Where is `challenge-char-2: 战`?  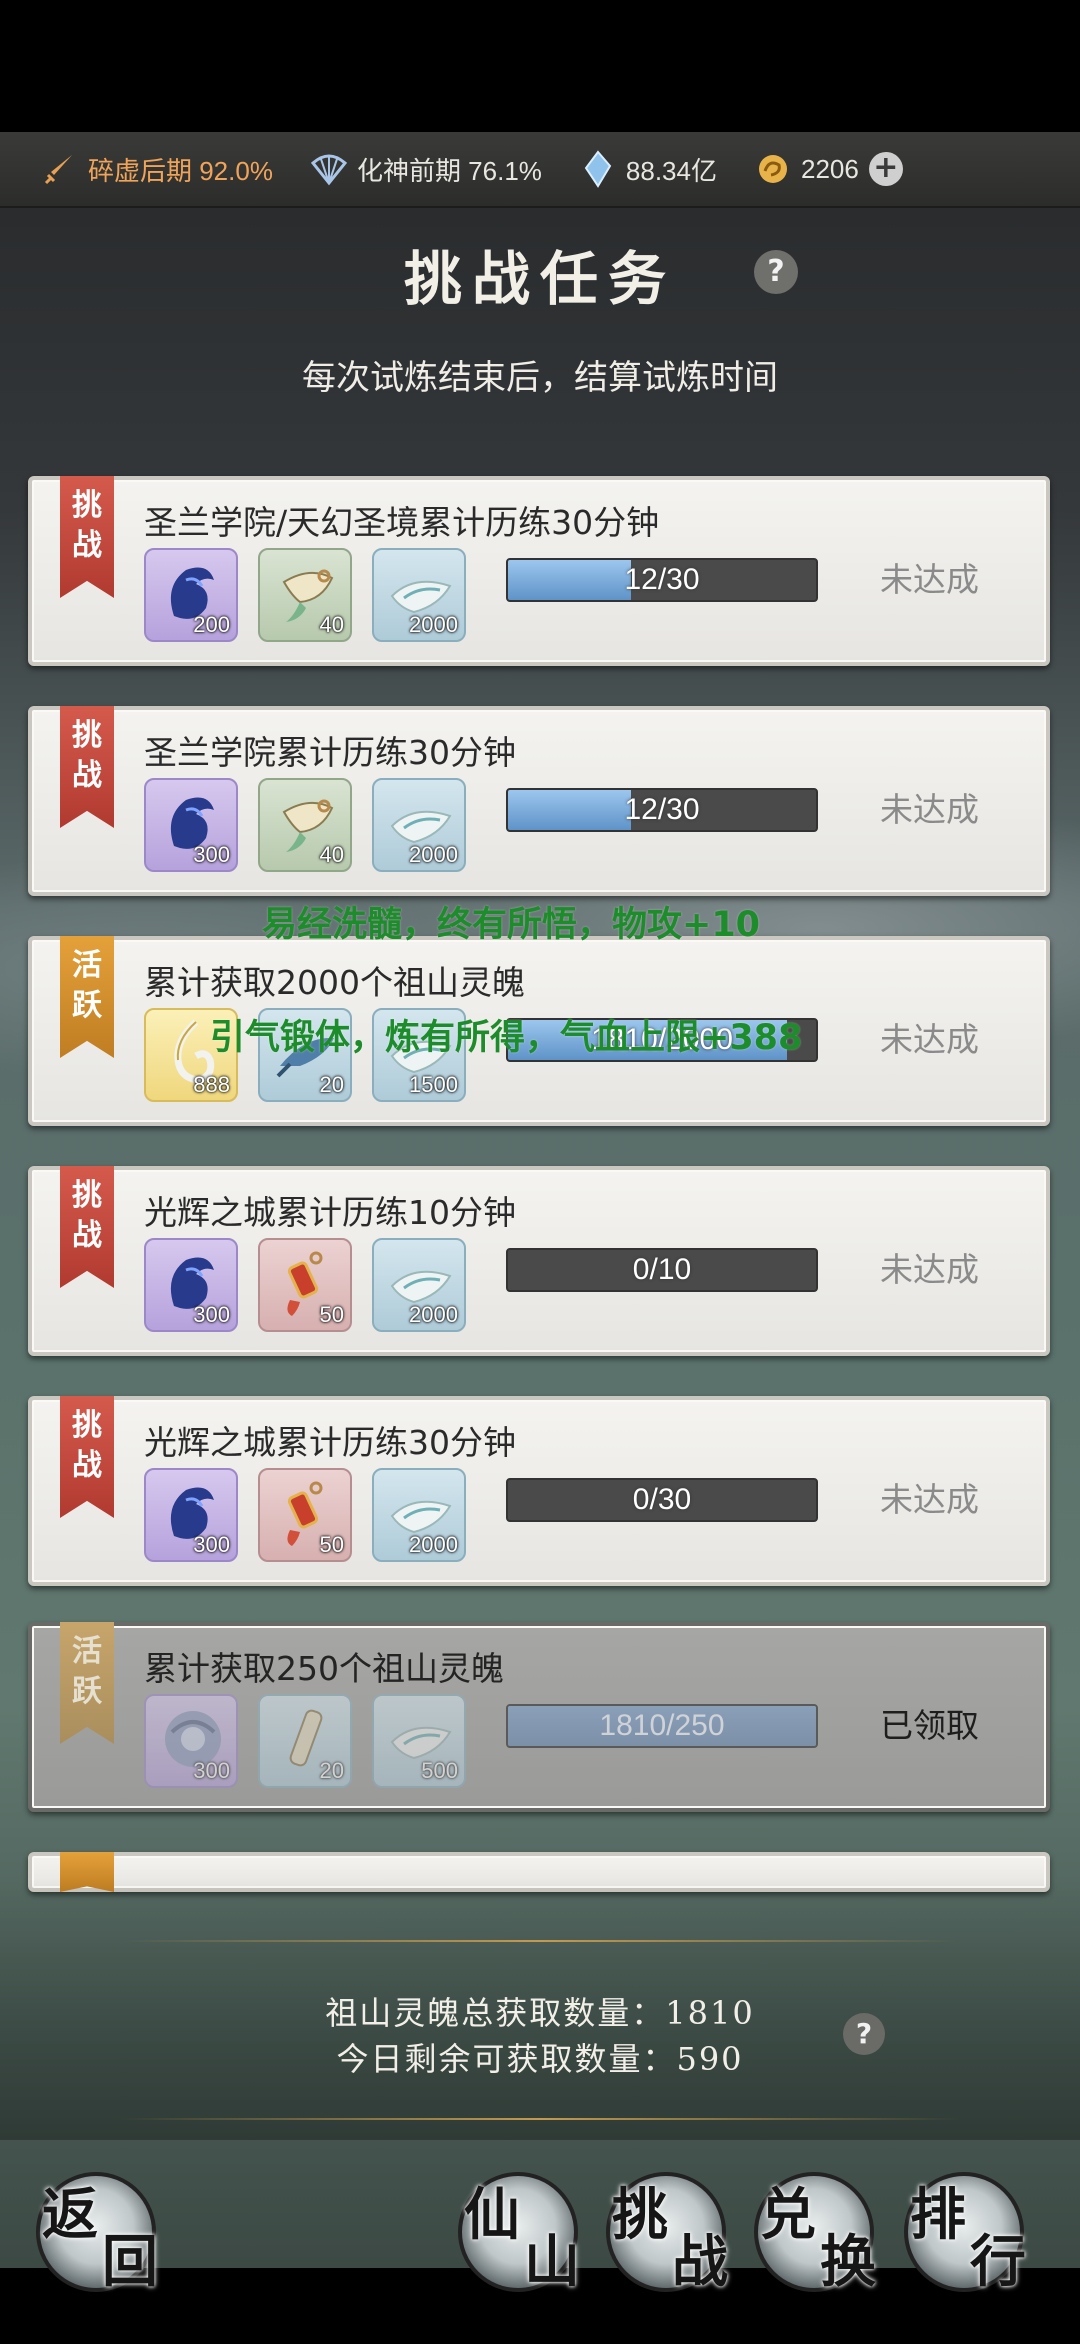
challenge-char-2: 战 is located at coordinates (700, 2262).